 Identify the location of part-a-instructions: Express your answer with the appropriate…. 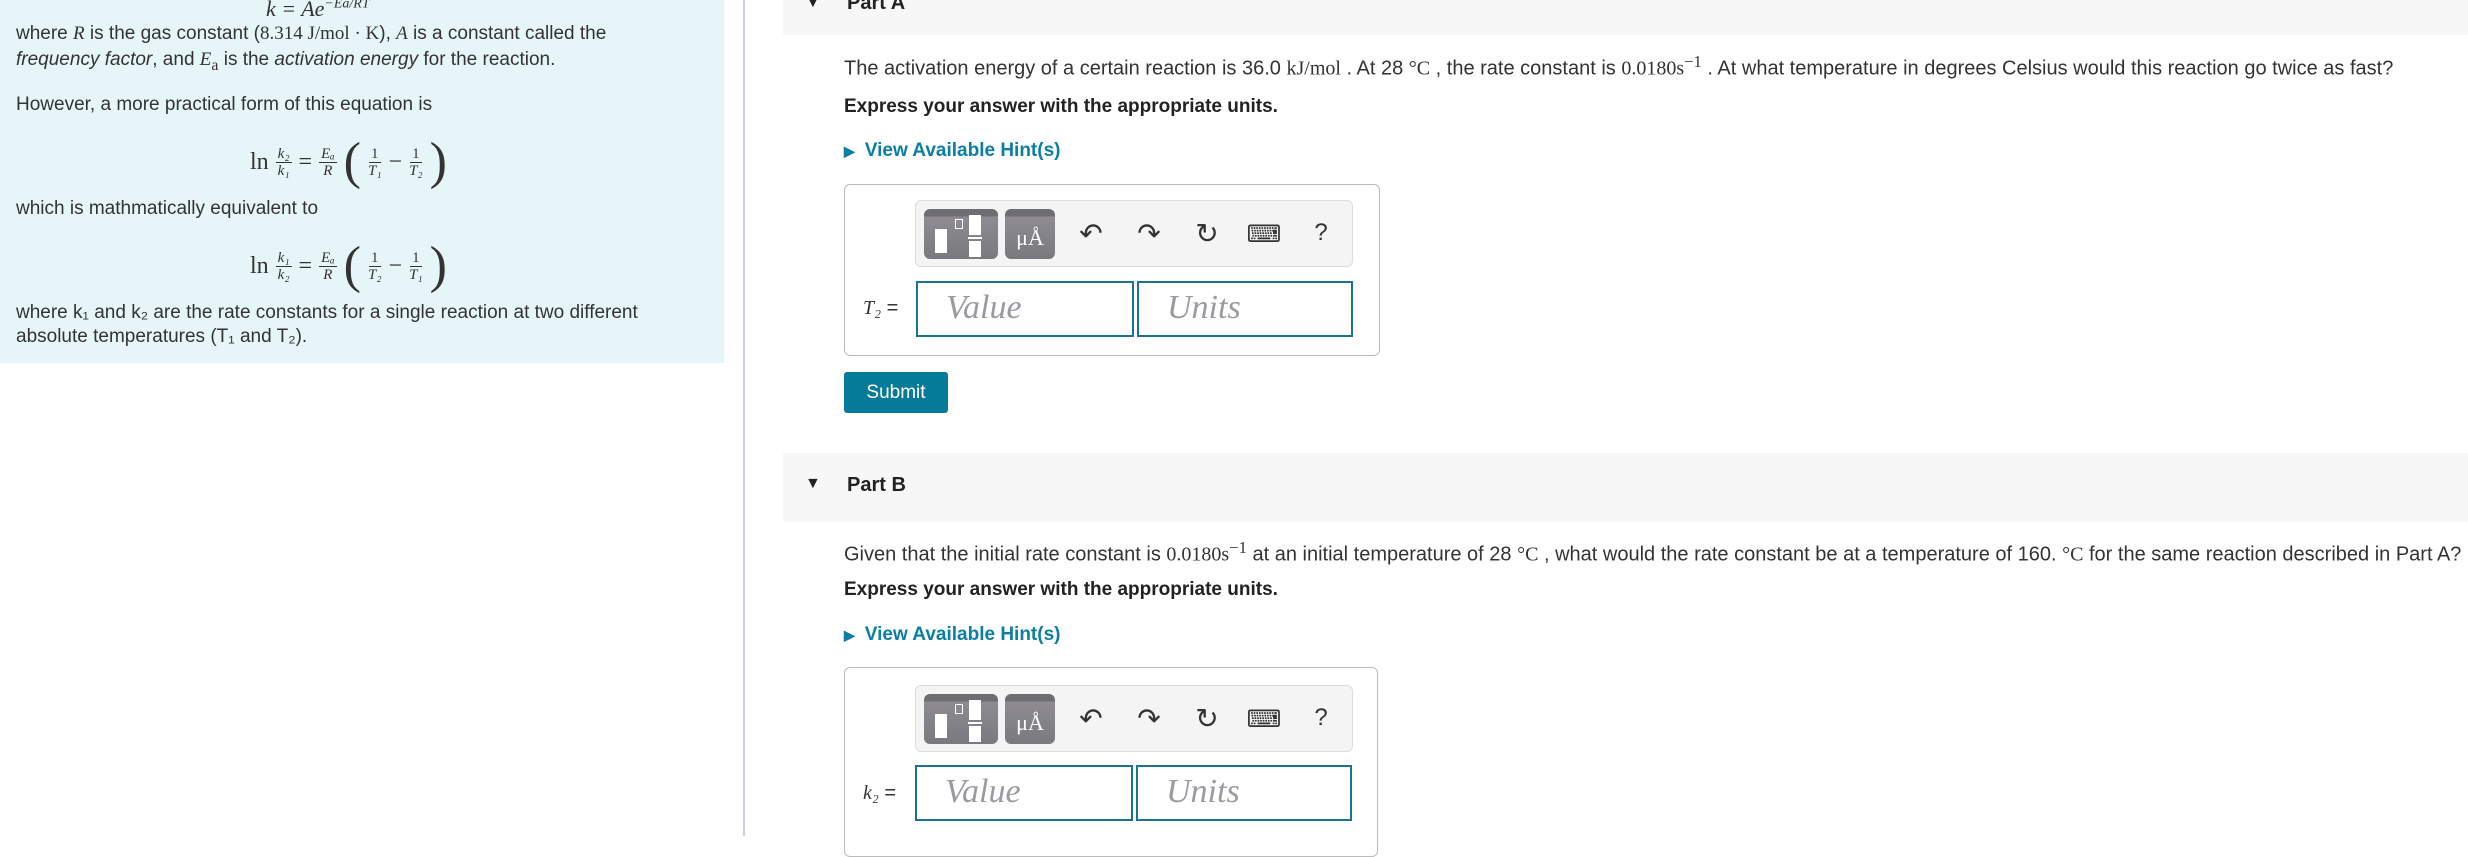
(1061, 106).